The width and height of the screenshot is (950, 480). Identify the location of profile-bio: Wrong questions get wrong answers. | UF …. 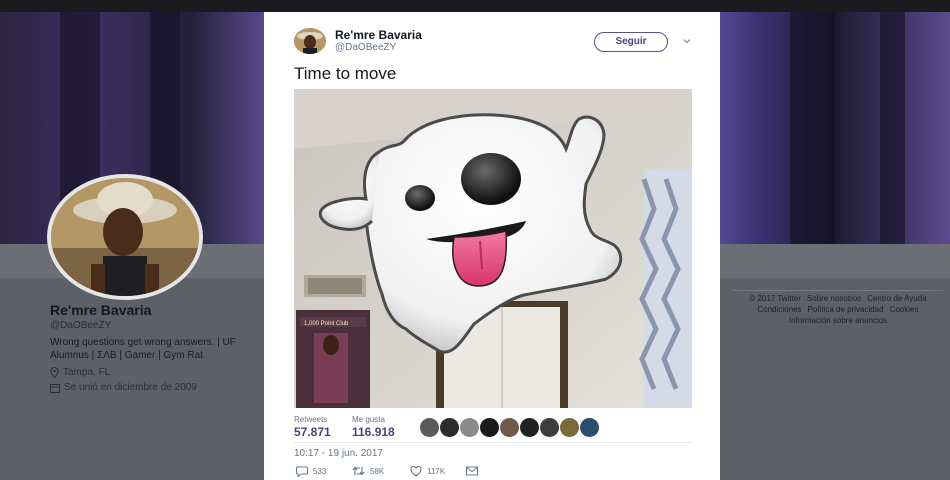
(143, 349).